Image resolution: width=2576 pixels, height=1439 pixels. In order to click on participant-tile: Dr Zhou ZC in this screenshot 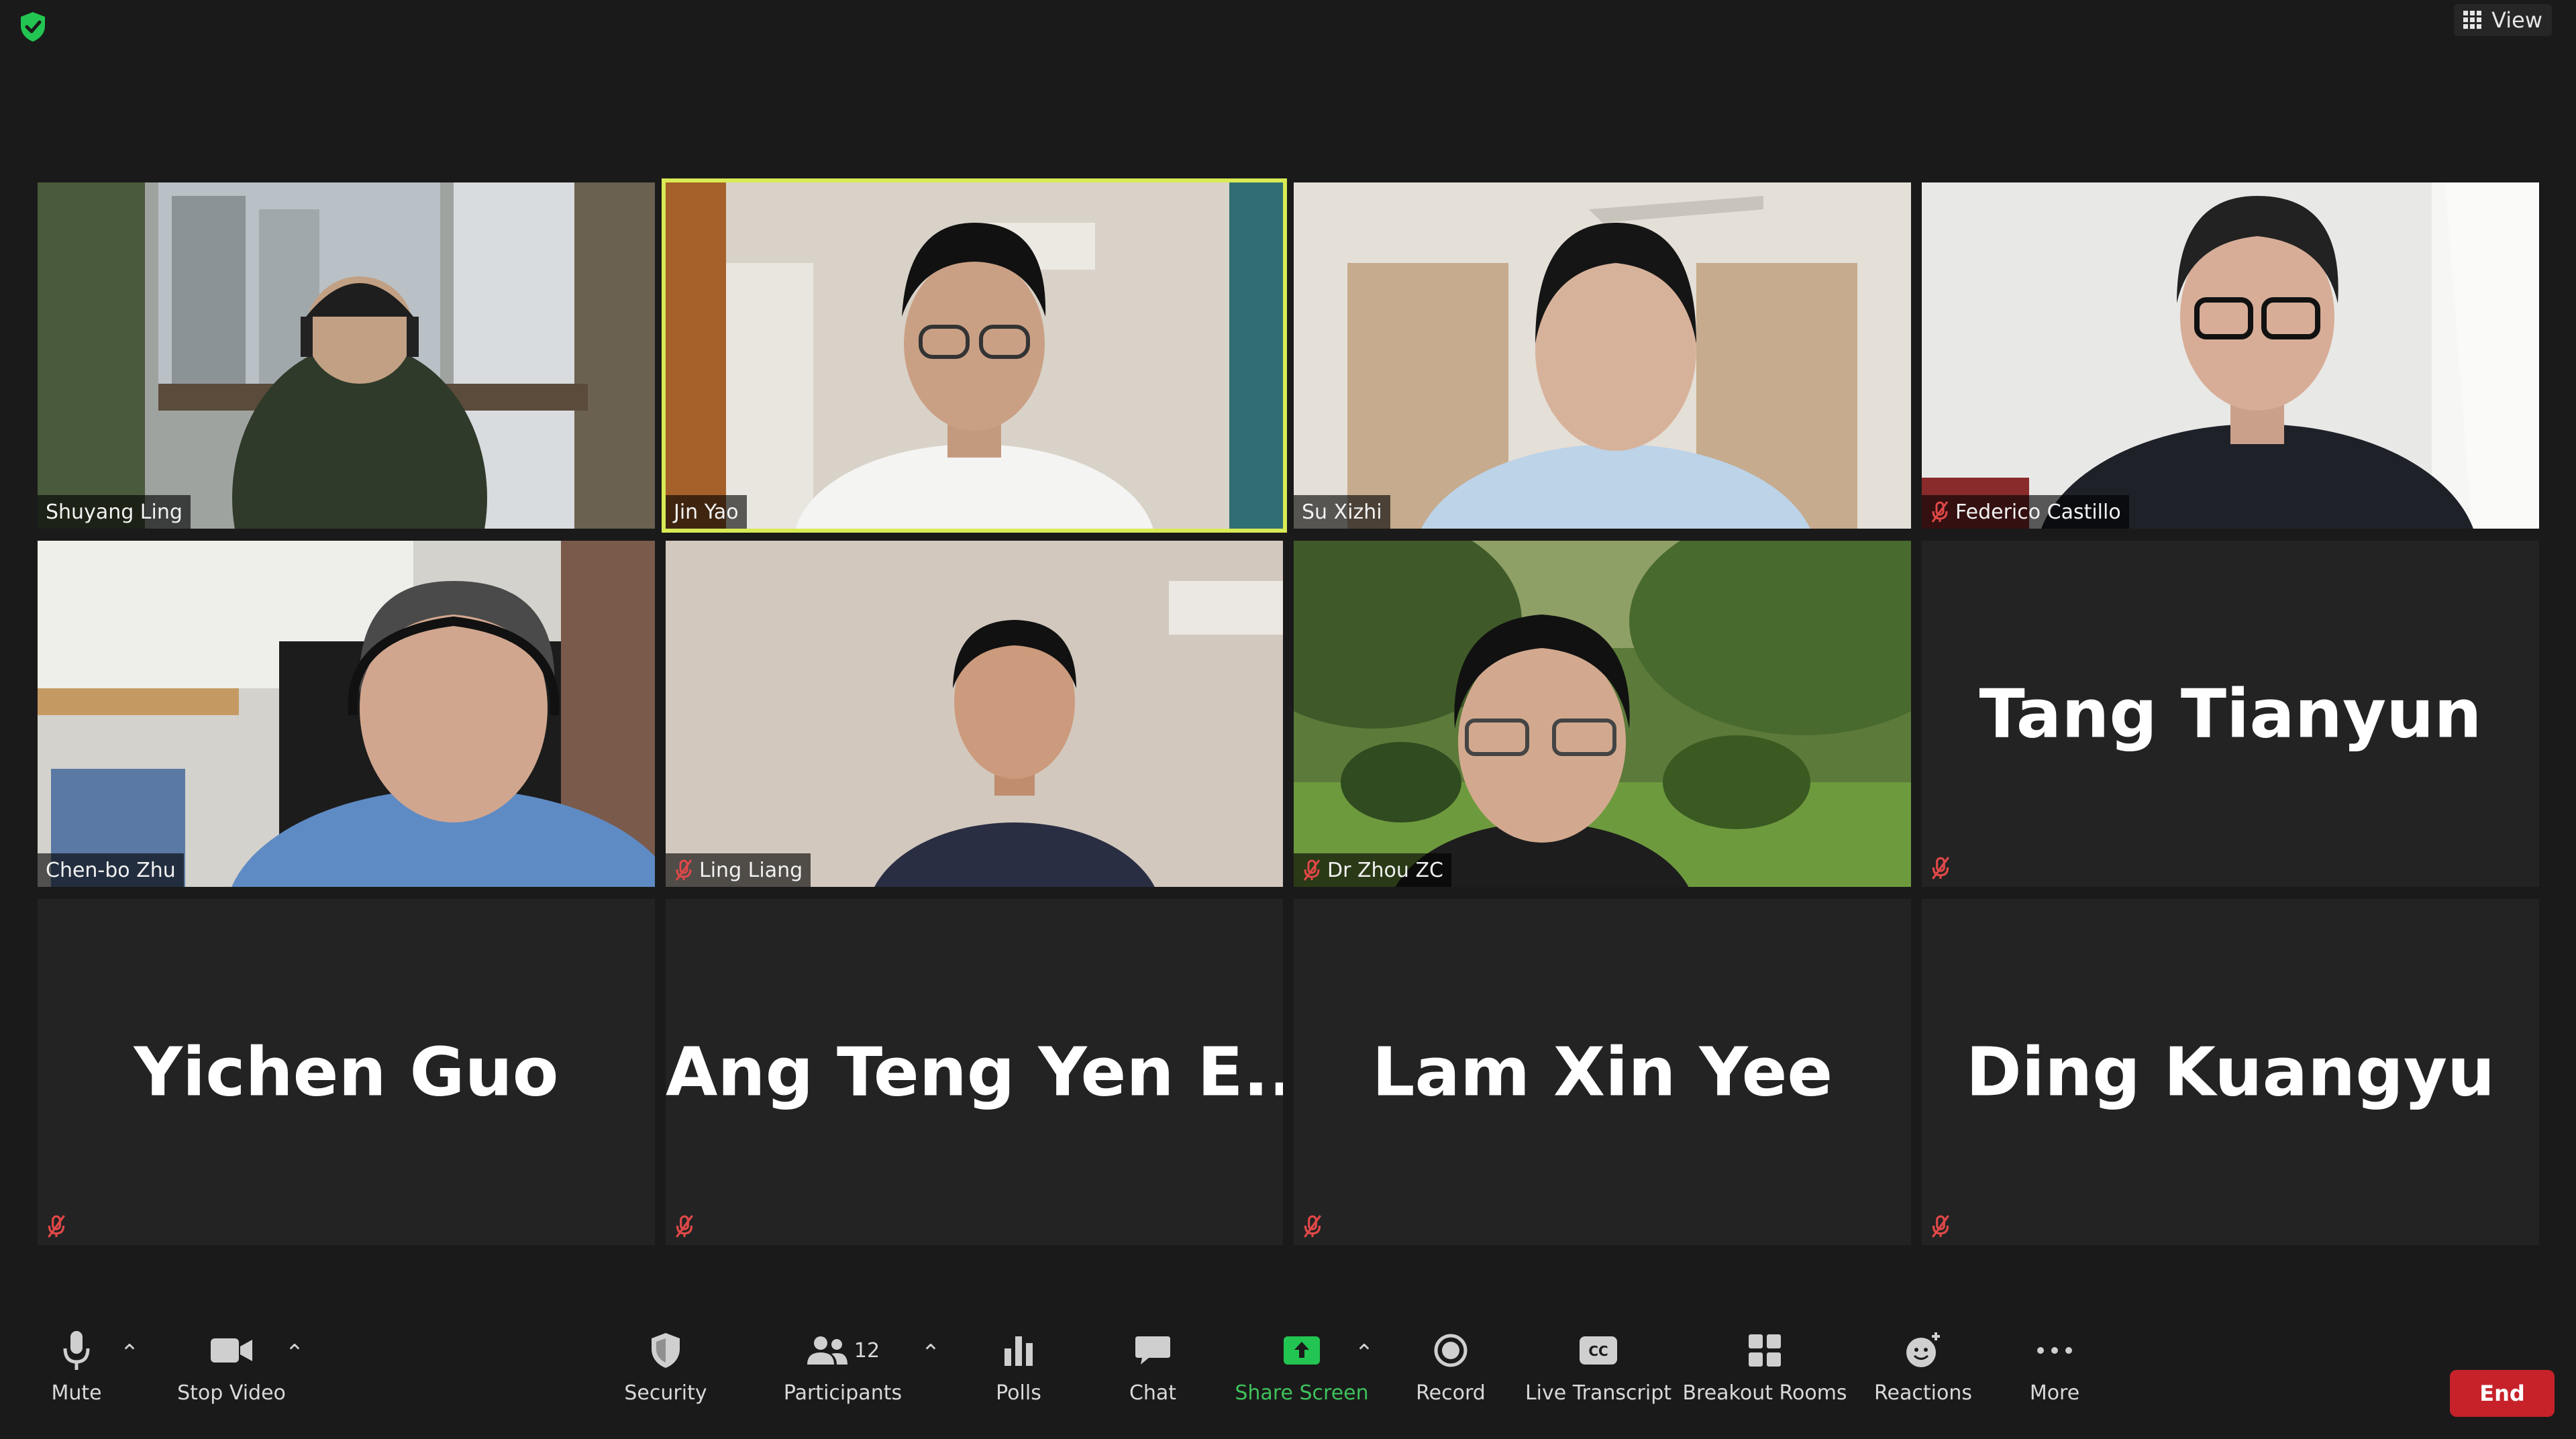, I will do `click(1602, 714)`.